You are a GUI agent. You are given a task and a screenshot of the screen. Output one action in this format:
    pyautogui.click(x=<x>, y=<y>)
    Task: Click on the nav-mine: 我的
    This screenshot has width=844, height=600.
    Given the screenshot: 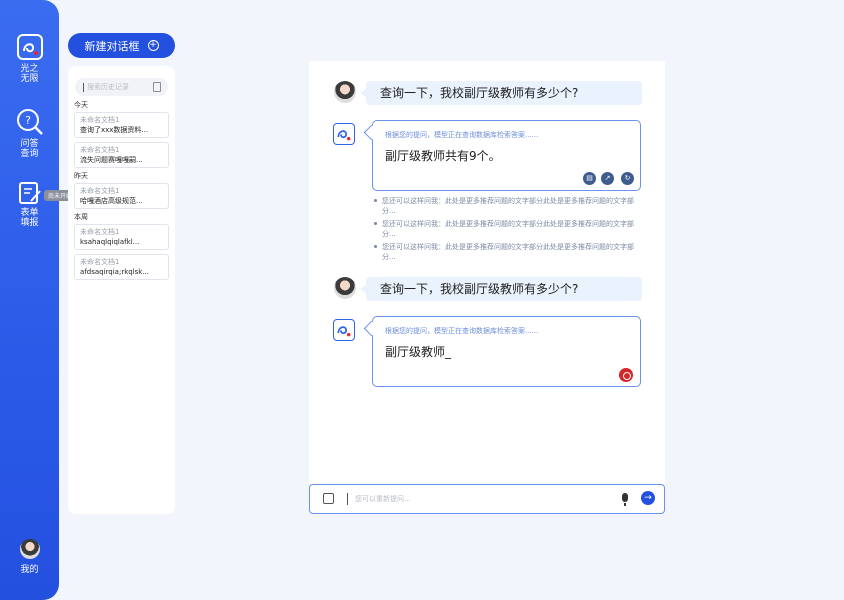 What is the action you would take?
    pyautogui.click(x=29, y=557)
    